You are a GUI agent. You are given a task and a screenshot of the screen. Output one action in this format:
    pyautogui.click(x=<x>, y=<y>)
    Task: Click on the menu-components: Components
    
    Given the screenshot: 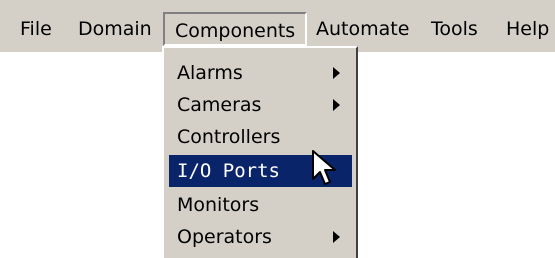 What is the action you would take?
    pyautogui.click(x=235, y=29)
    